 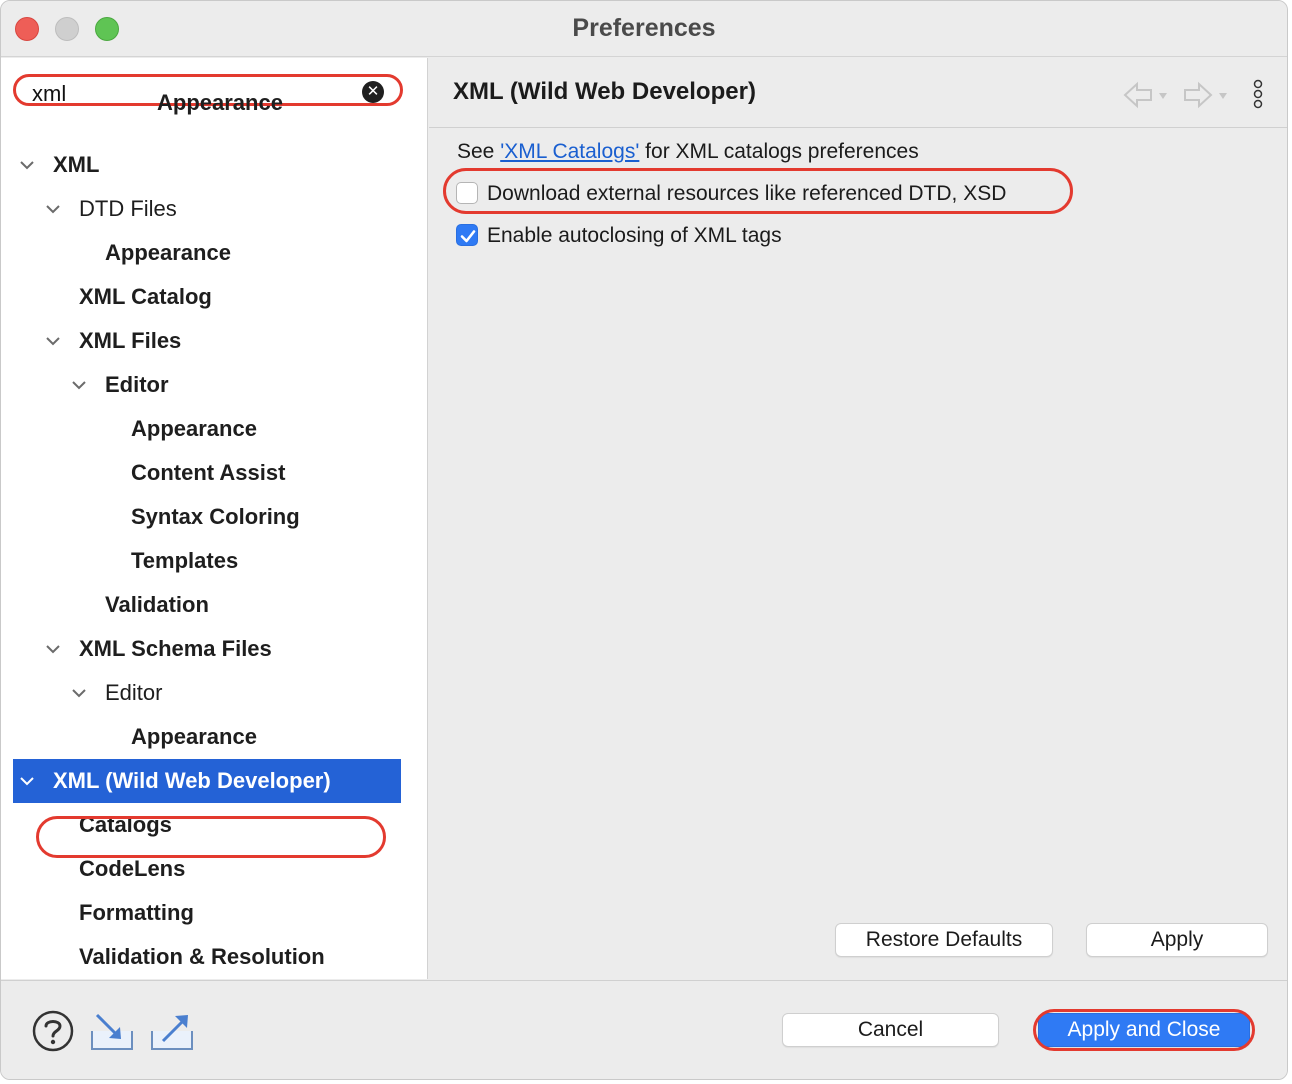 I want to click on header-divider, so click(x=858, y=127).